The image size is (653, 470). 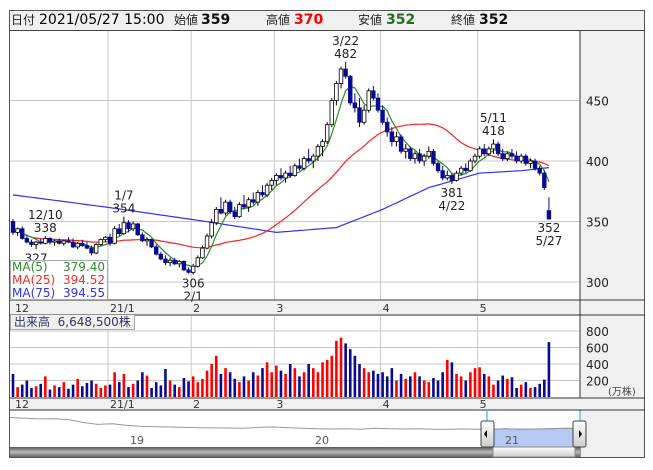 I want to click on annotation-value: 338, so click(x=45, y=228).